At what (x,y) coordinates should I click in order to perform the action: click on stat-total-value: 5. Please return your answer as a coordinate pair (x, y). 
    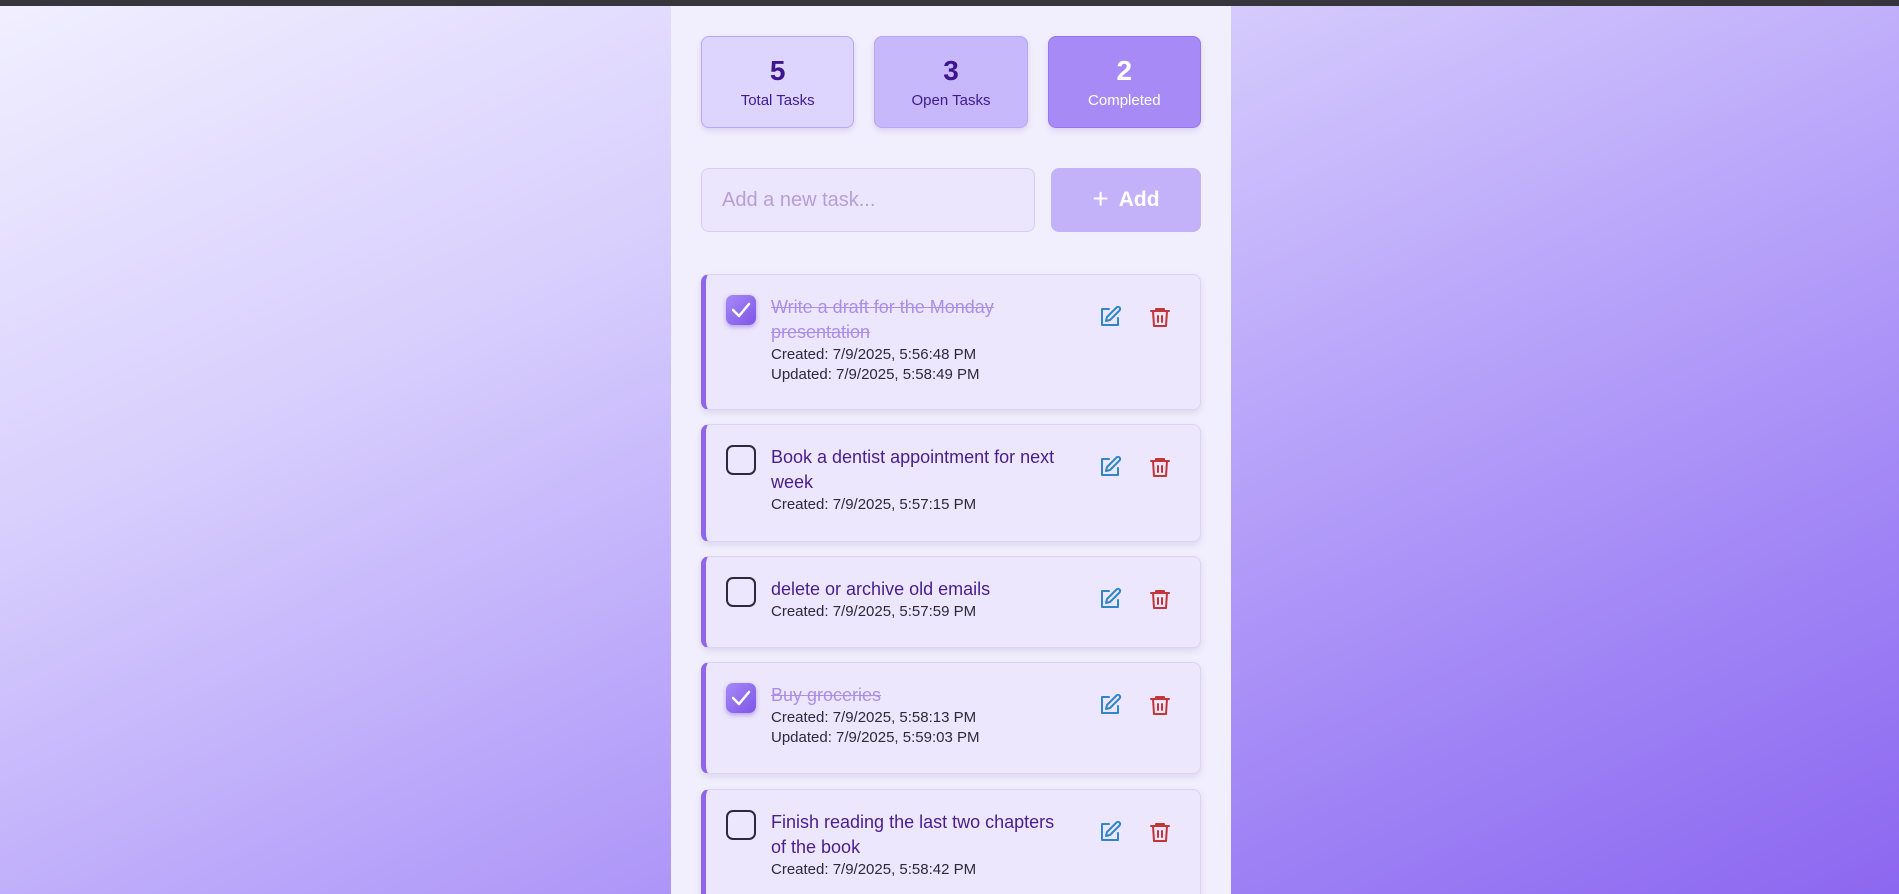
    Looking at the image, I should click on (777, 70).